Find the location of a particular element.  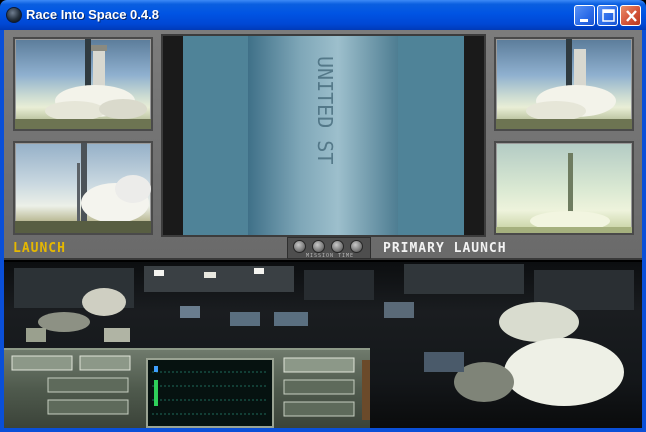

primary-launch-label: PRIMARY LAUNCH is located at coordinates (445, 248).